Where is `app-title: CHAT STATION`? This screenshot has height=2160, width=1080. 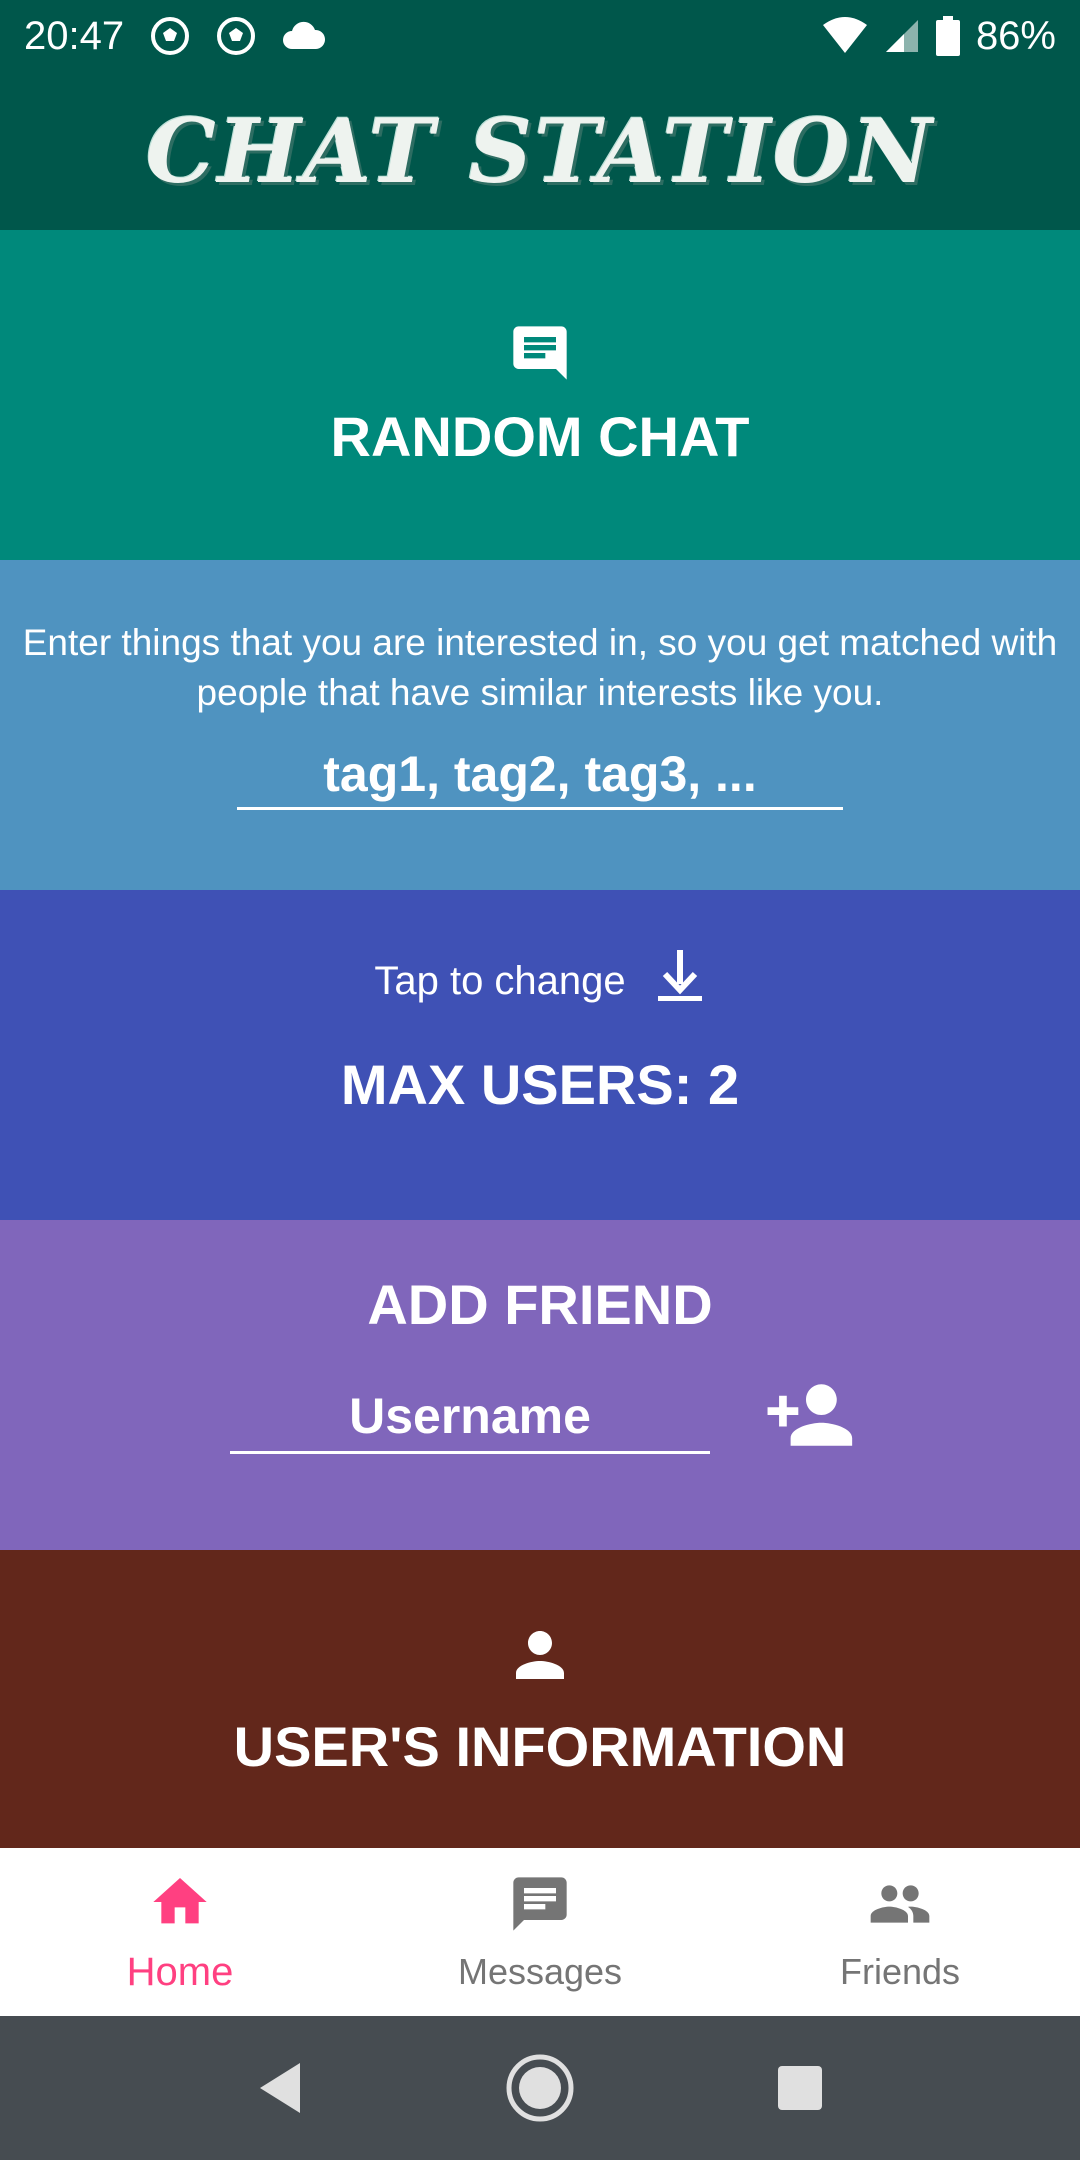 app-title: CHAT STATION is located at coordinates (540, 151).